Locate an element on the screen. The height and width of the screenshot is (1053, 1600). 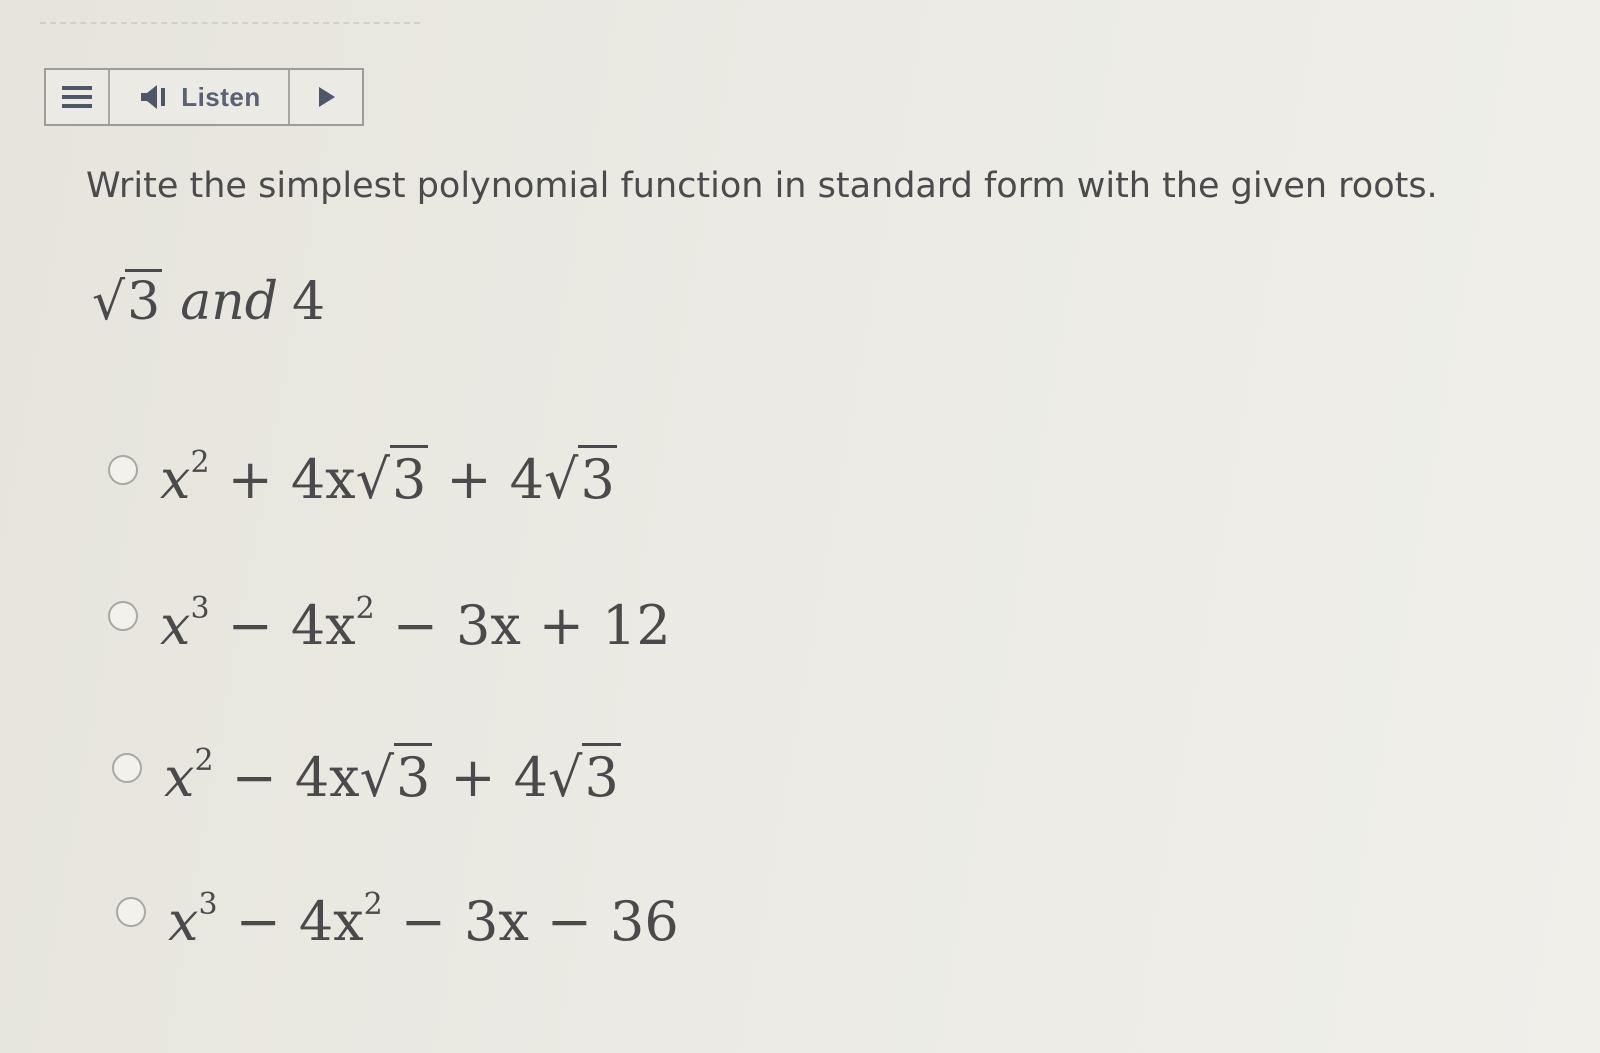
speaker-icon is located at coordinates (153, 97).